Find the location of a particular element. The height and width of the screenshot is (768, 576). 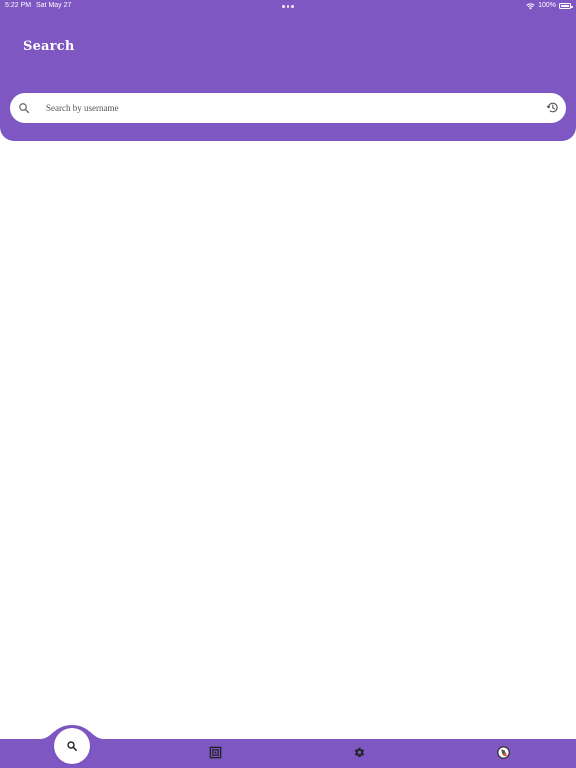

multitasking-dots-icon is located at coordinates (288, 6).